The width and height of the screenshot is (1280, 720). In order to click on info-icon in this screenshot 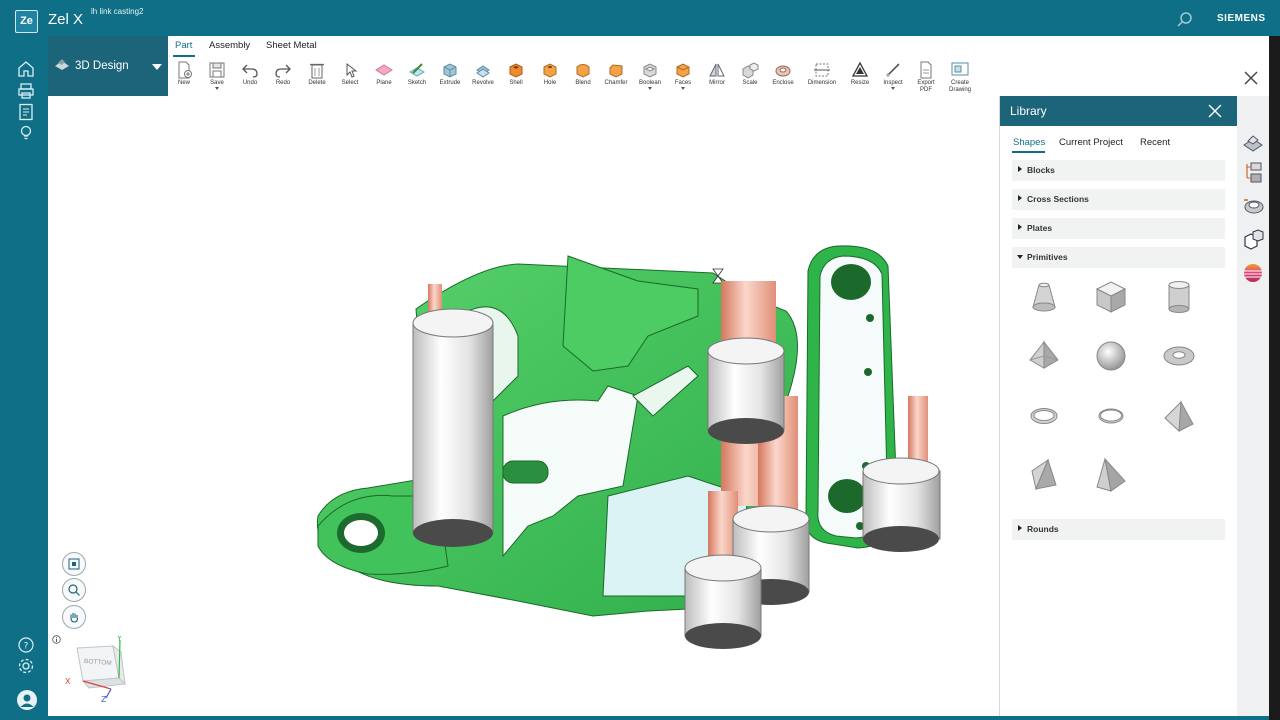, I will do `click(56, 637)`.